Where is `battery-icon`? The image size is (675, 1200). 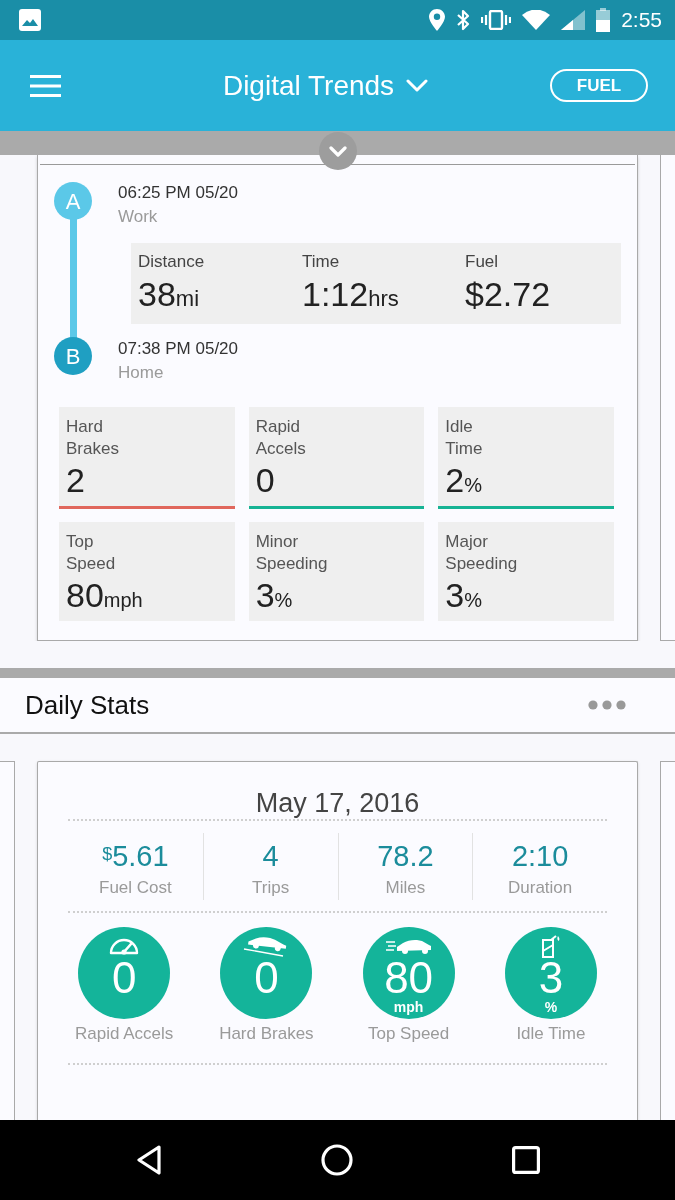 battery-icon is located at coordinates (603, 20).